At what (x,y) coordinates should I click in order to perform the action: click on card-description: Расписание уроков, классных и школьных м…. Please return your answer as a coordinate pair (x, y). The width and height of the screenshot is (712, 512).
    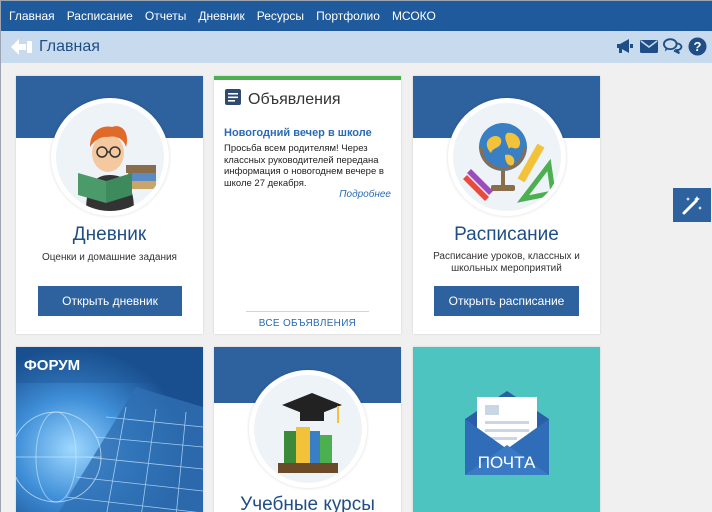
    Looking at the image, I should click on (506, 262).